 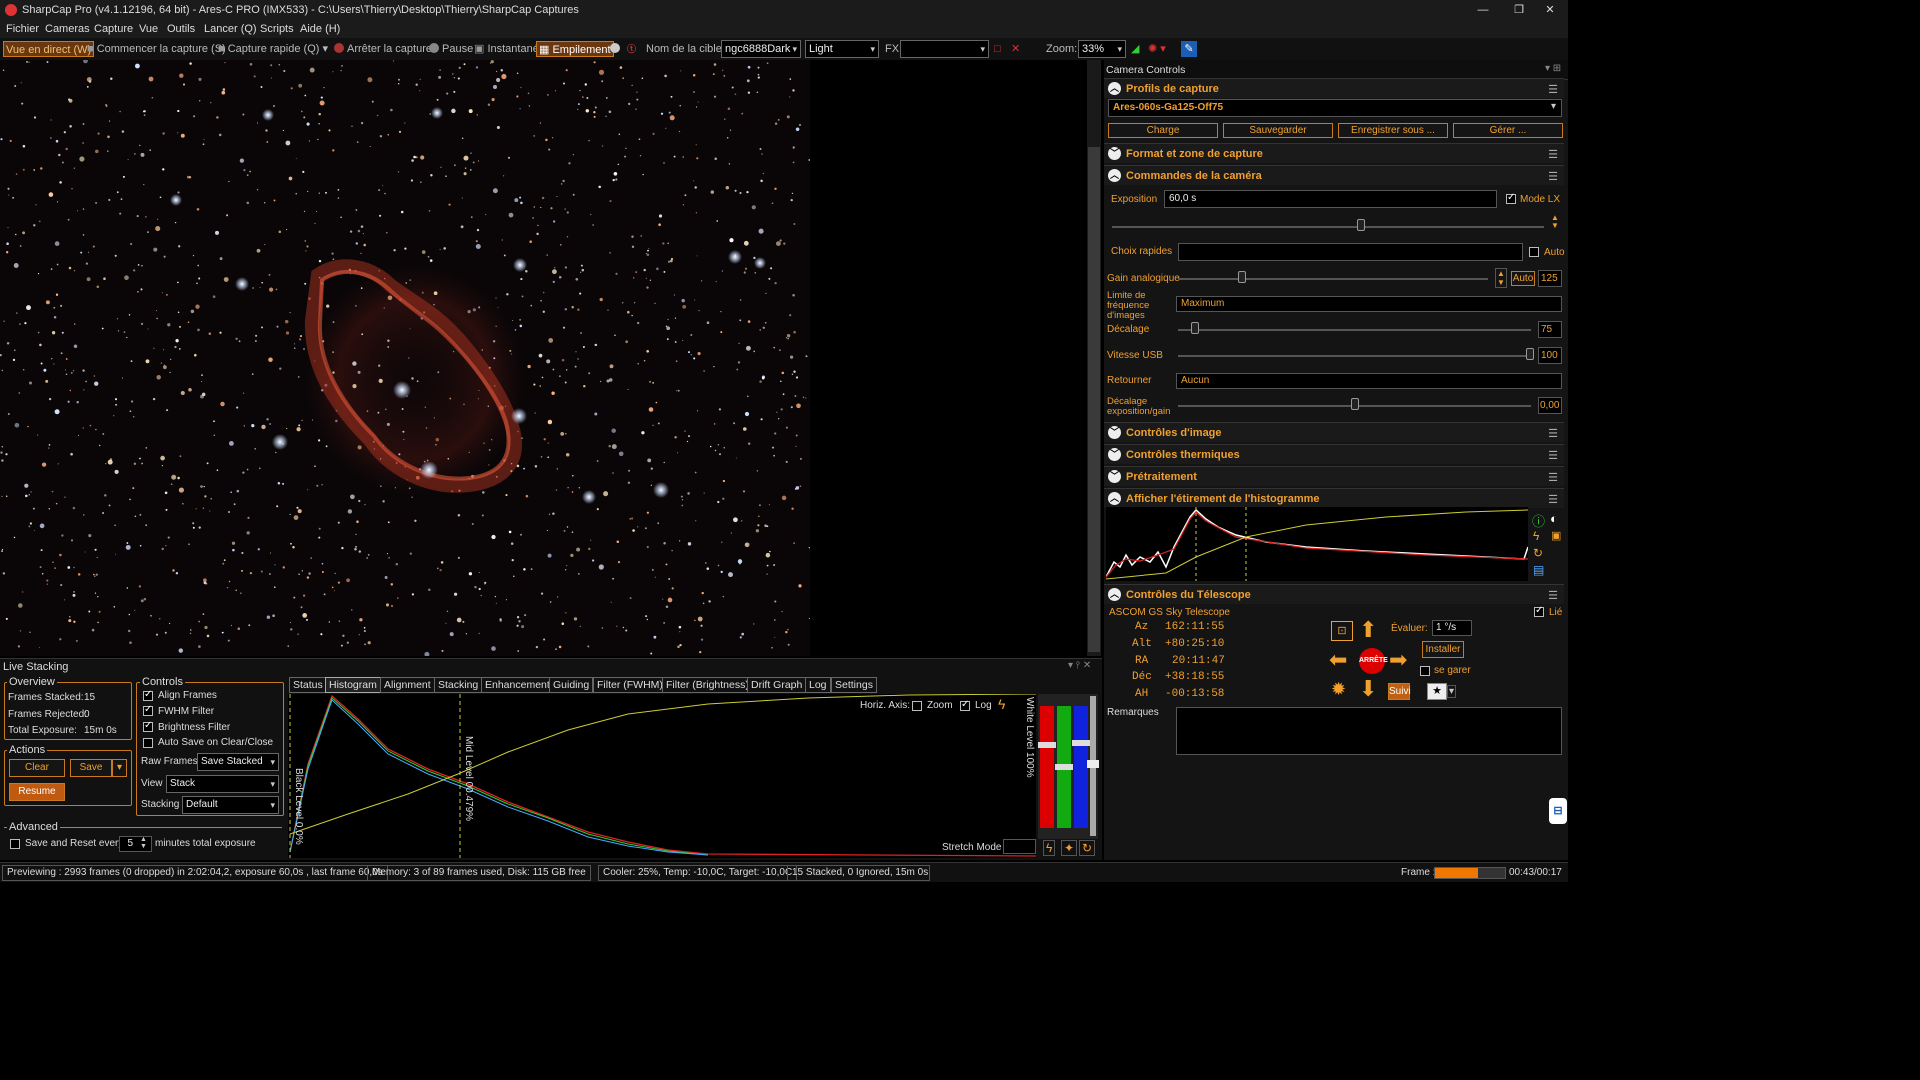 What do you see at coordinates (1452, 628) in the screenshot?
I see `rate-select: 1 °/s` at bounding box center [1452, 628].